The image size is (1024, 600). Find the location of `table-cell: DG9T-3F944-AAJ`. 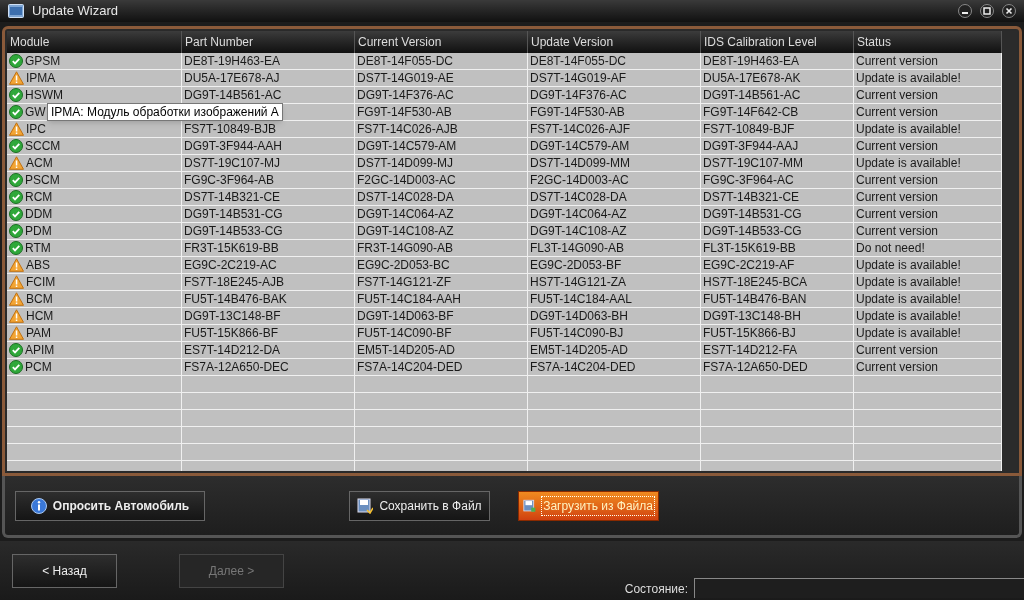

table-cell: DG9T-3F944-AAJ is located at coordinates (777, 146).